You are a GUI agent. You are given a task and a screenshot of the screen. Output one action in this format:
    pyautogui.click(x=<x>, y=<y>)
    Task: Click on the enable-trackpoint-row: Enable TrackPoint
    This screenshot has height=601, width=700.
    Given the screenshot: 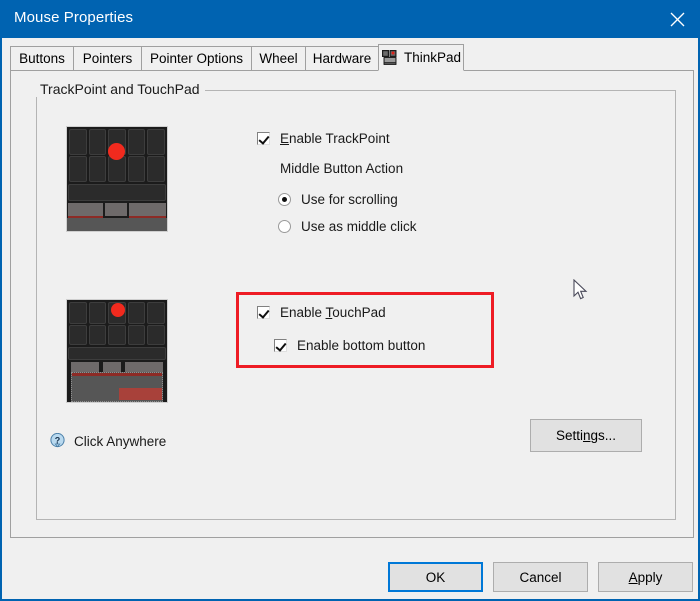 What is the action you would take?
    pyautogui.click(x=323, y=138)
    